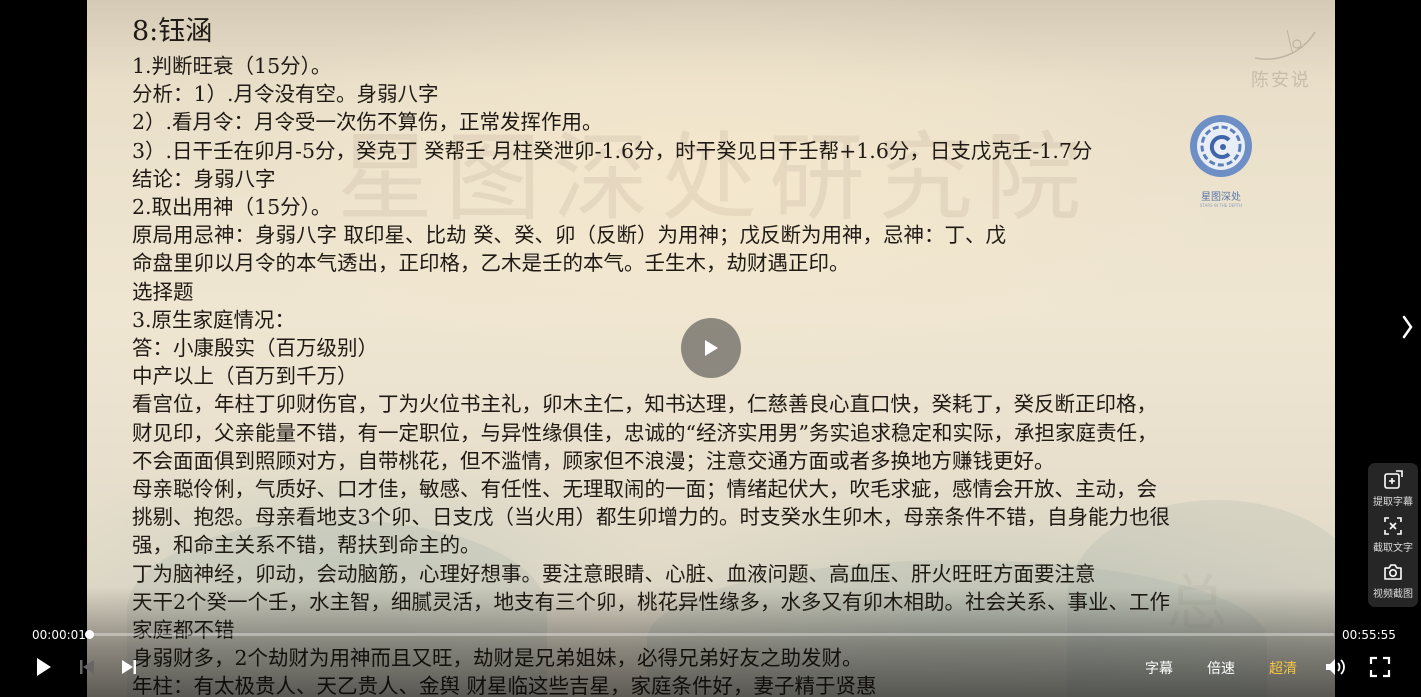 The image size is (1421, 697). What do you see at coordinates (1283, 668) in the screenshot?
I see `quality-button: 超清` at bounding box center [1283, 668].